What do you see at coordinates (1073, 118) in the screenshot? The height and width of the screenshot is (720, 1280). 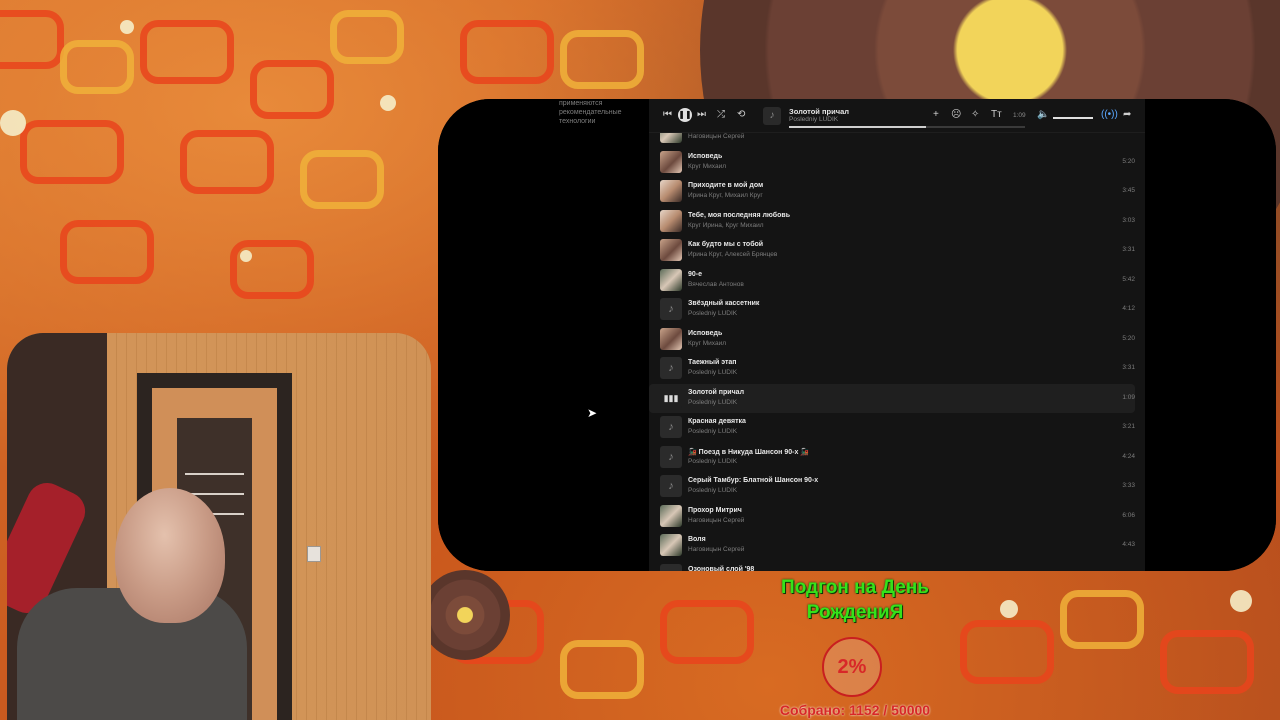 I see `volume-slider` at bounding box center [1073, 118].